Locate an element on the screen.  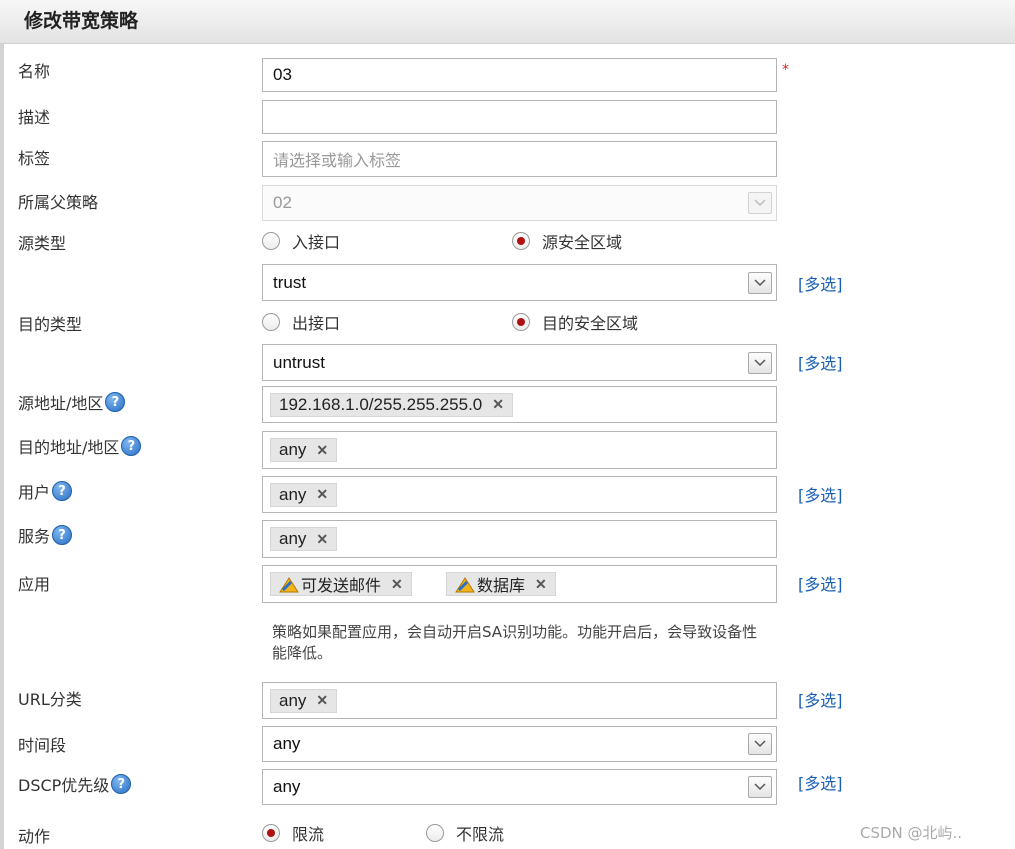
source-address-input: 192.168.1.0/255.255.255.0 ✕ is located at coordinates (519, 404).